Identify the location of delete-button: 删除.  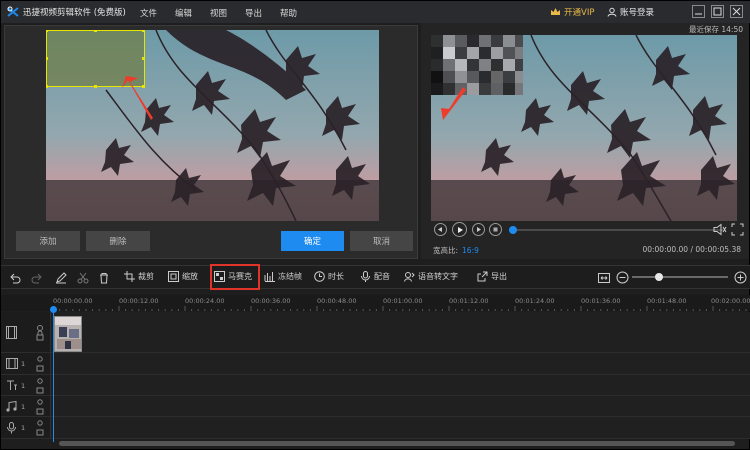
(118, 241).